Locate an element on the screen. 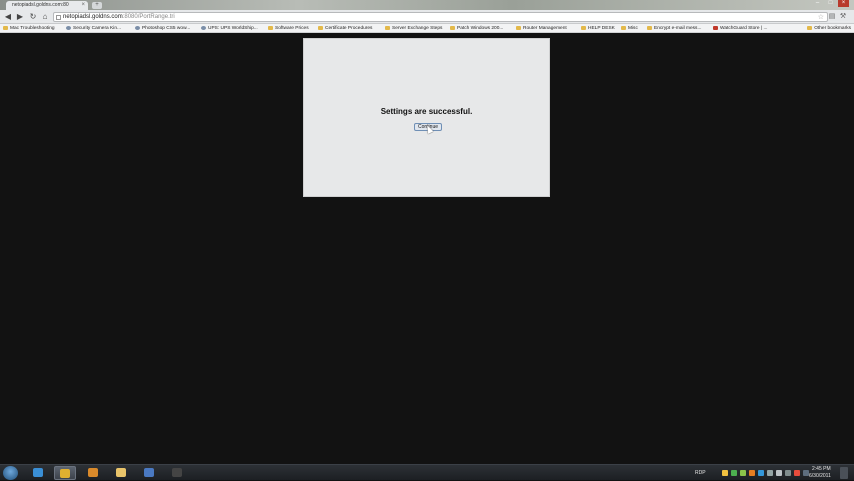 This screenshot has width=854, height=481. media-player-icon is located at coordinates (93, 472).